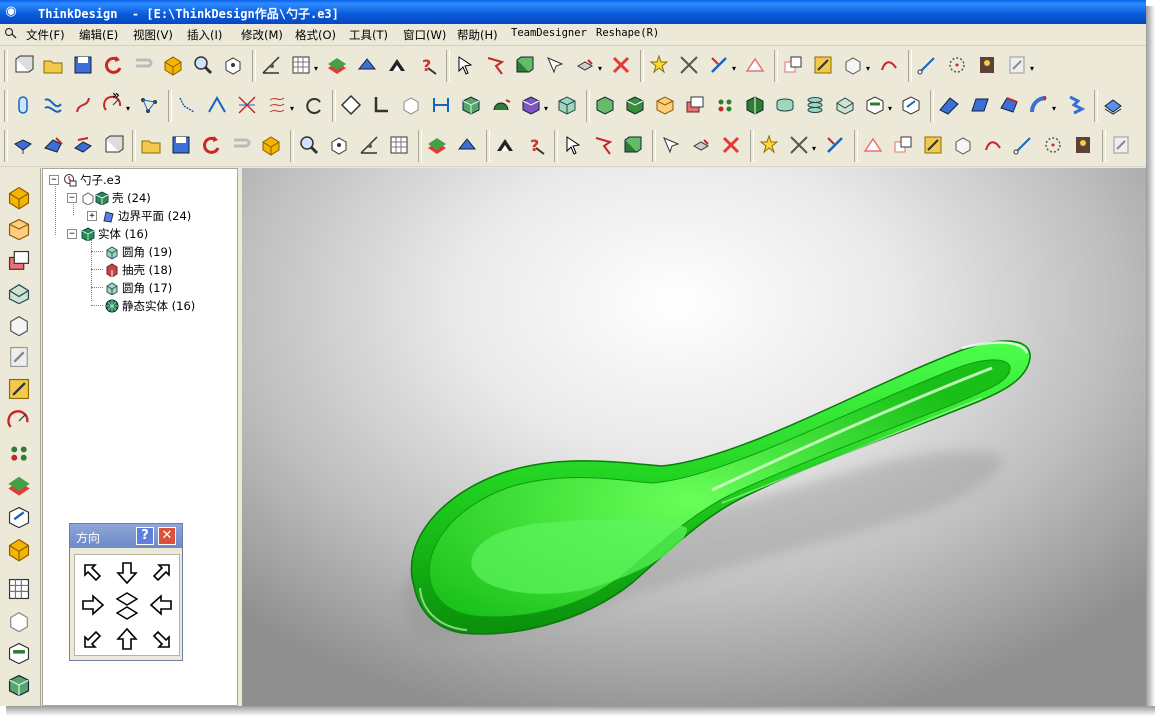 The height and width of the screenshot is (716, 1155). What do you see at coordinates (93, 605) in the screenshot?
I see `arrow-right-button` at bounding box center [93, 605].